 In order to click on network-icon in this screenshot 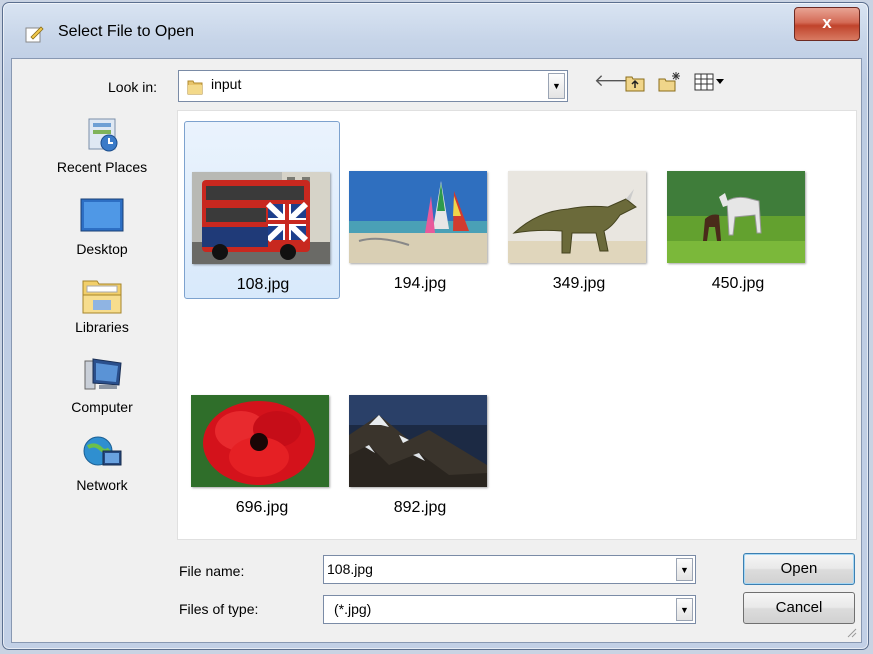, I will do `click(102, 453)`.